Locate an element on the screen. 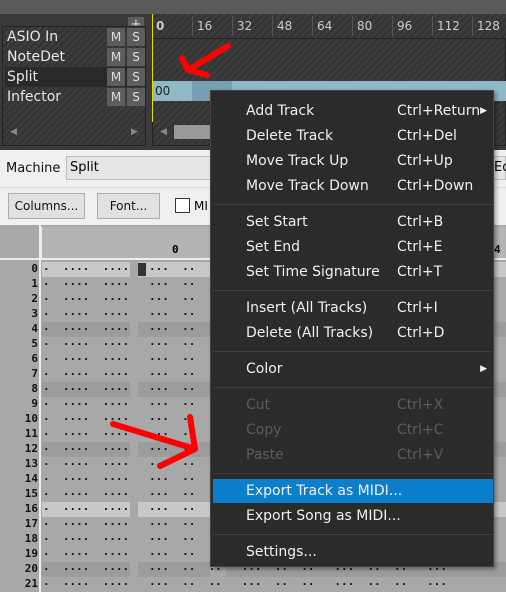 This screenshot has height=592, width=506. menu-item-delete-all-tracks: Delete (All Tracks) Ctrl+D is located at coordinates (353, 333).